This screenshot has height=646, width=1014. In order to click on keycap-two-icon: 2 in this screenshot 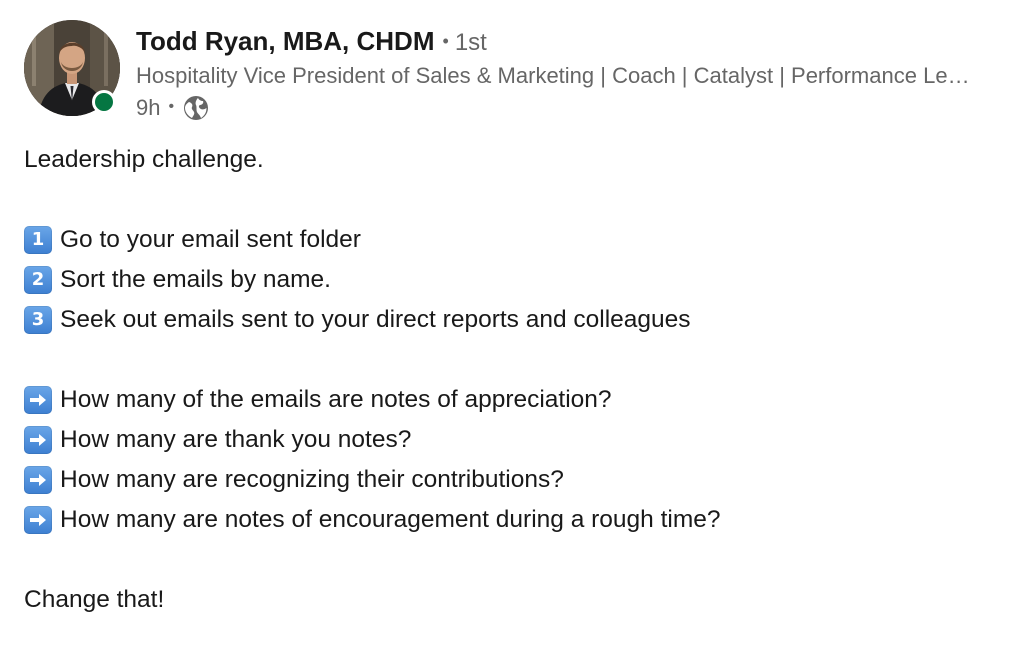, I will do `click(38, 280)`.